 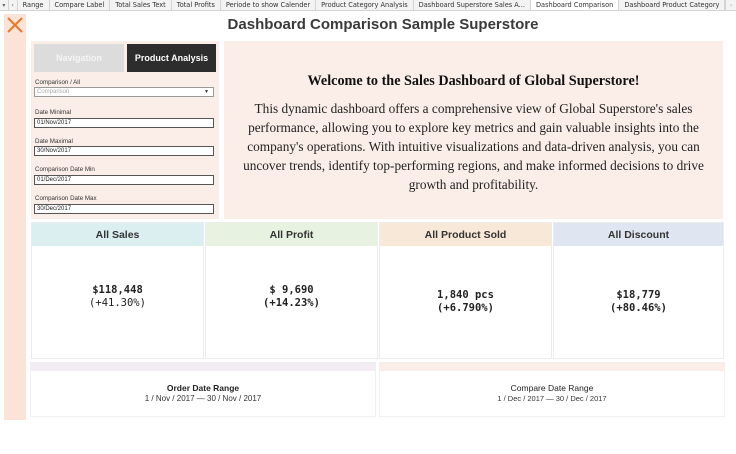 What do you see at coordinates (638, 308) in the screenshot?
I see `kpi-card-discount-change: (+80.46%)` at bounding box center [638, 308].